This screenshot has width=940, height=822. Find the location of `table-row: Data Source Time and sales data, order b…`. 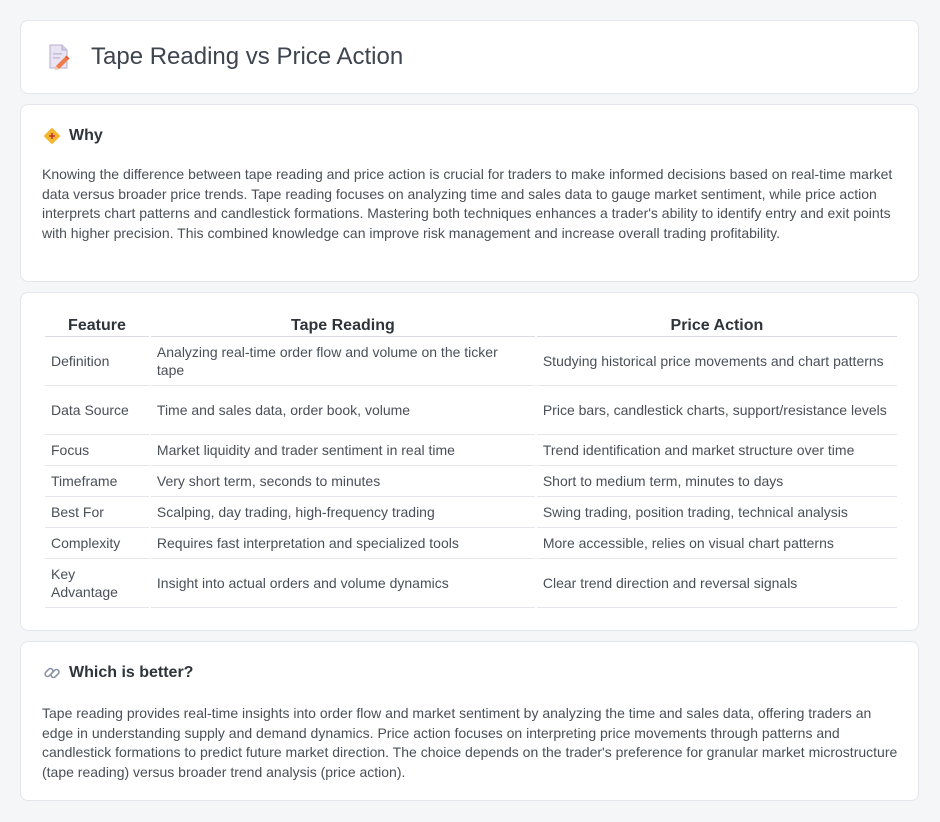

table-row: Data Source Time and sales data, order b… is located at coordinates (471, 410).